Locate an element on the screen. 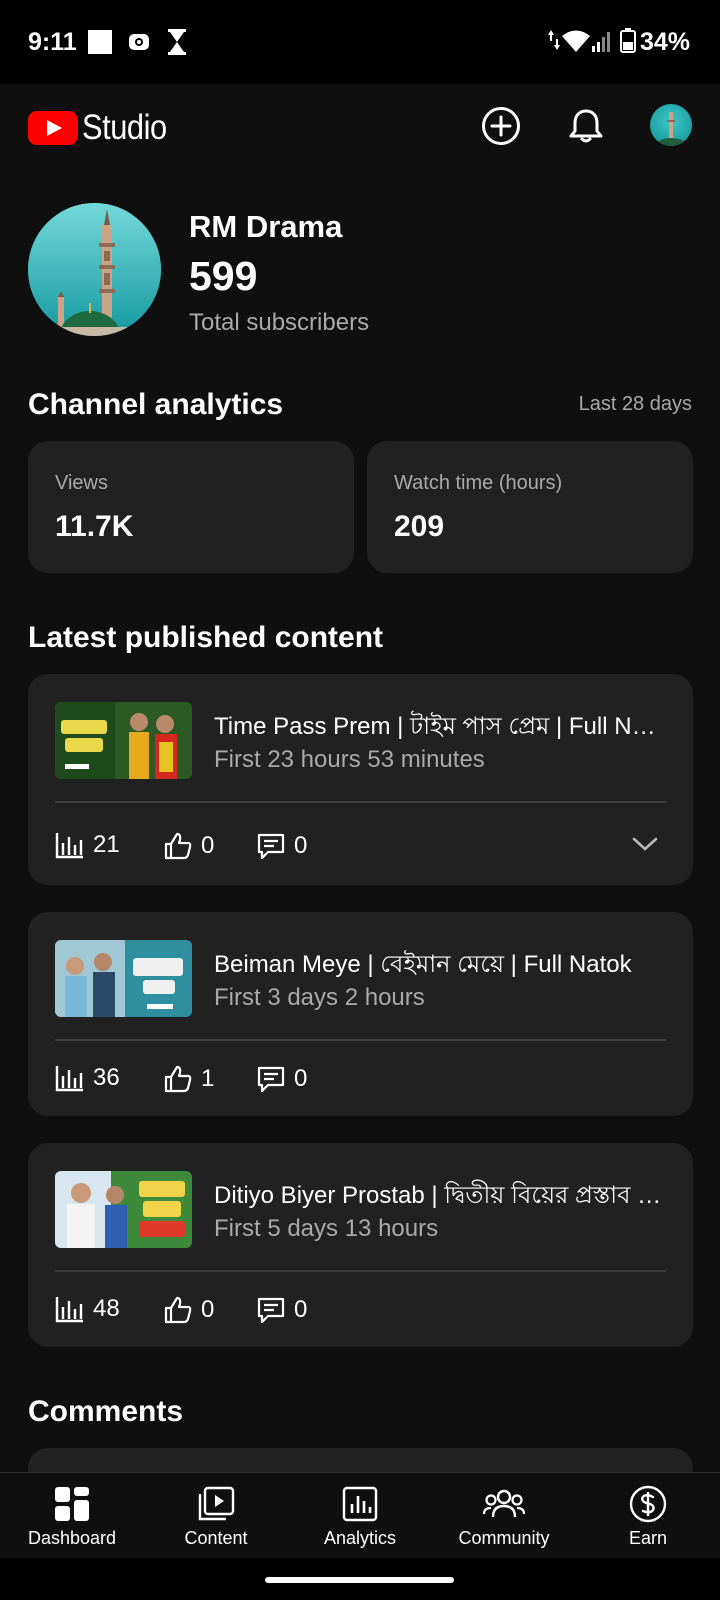 This screenshot has width=720, height=1600. views-metric: 21 is located at coordinates (87, 845).